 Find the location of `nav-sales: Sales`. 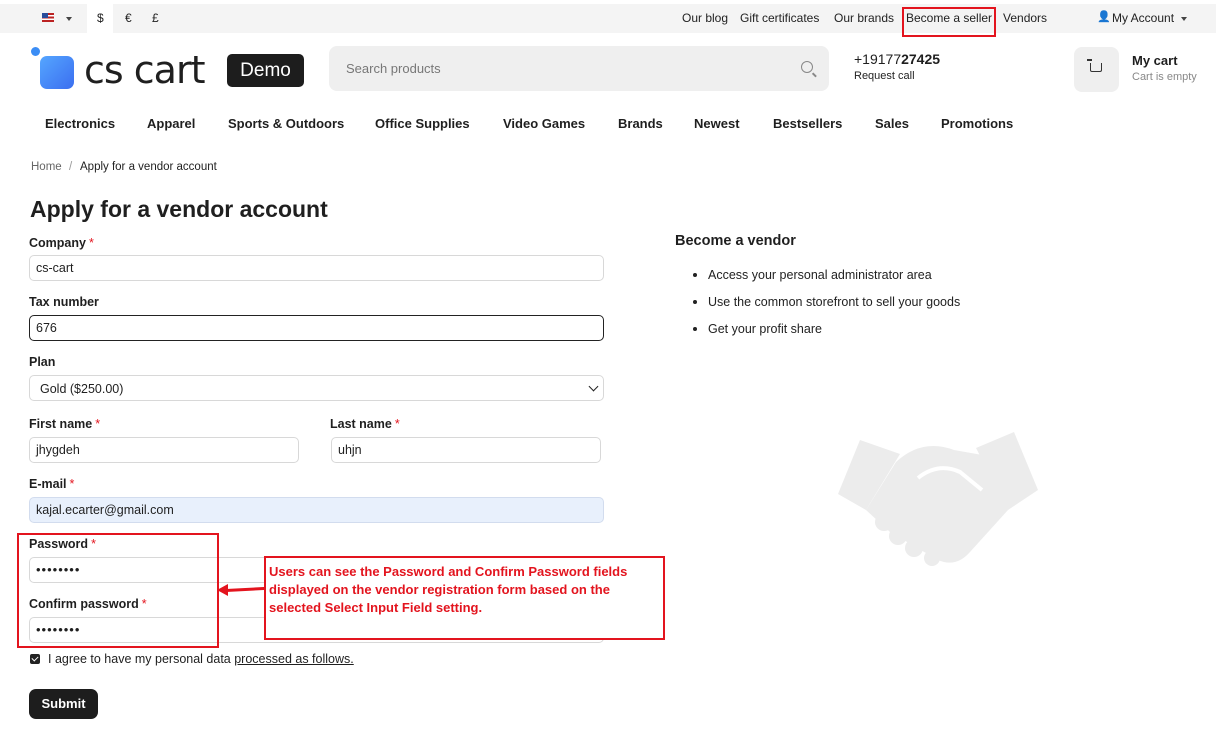

nav-sales: Sales is located at coordinates (892, 123).